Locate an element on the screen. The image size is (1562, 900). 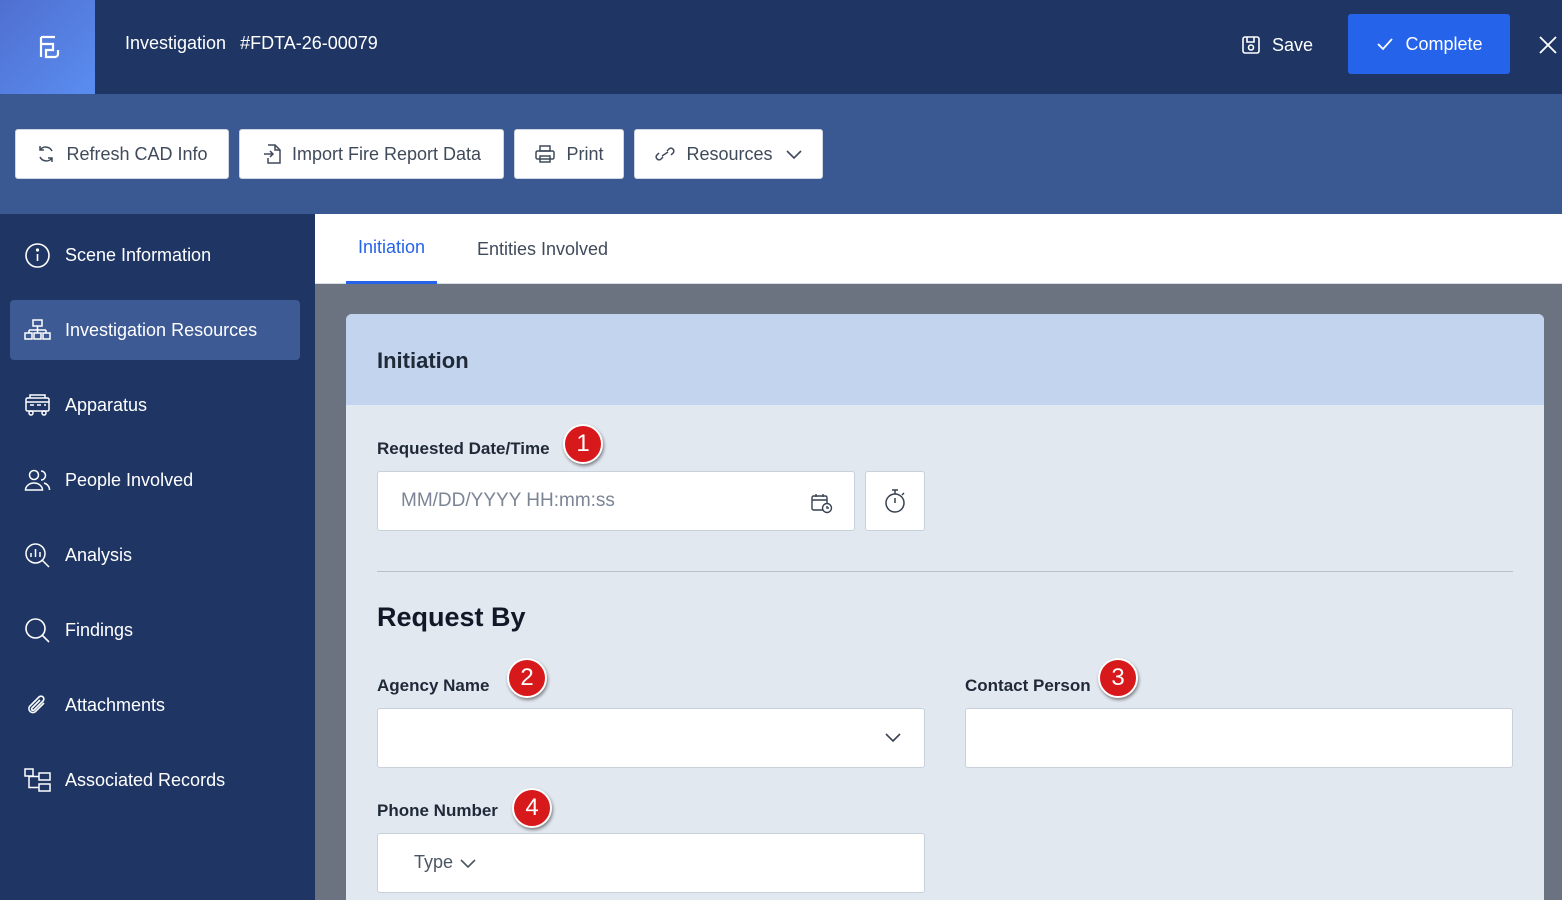
contact-person-label: Contact Person is located at coordinates (1028, 685).